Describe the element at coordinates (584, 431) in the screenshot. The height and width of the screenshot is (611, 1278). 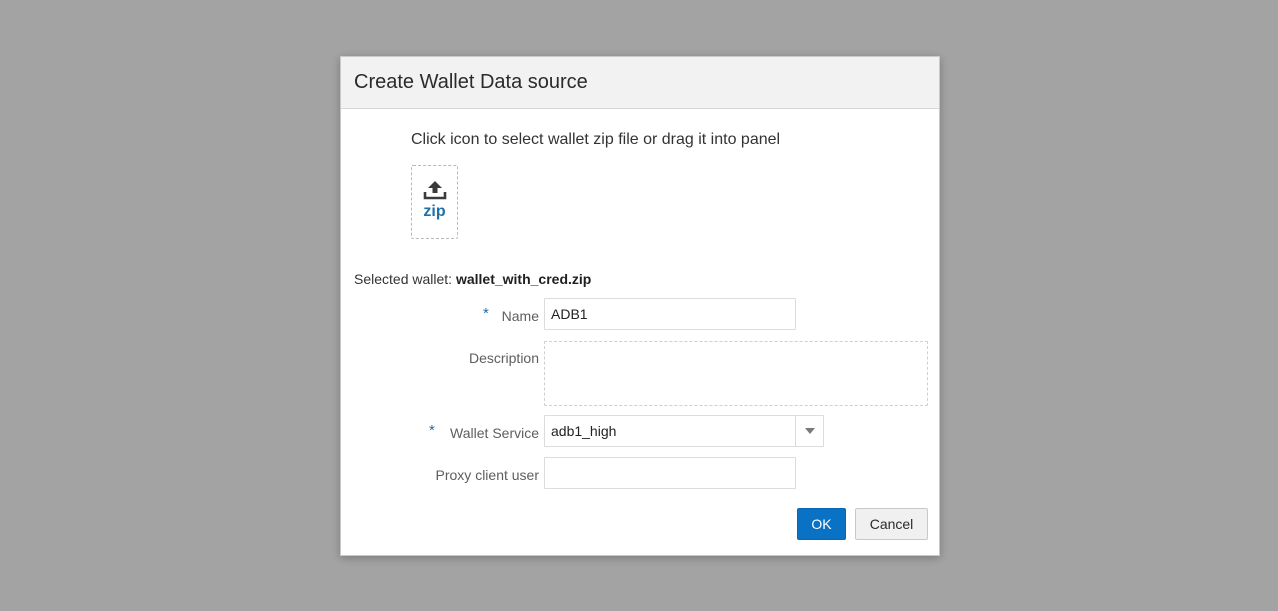
I see `wallet-service-value: adb1_high` at that location.